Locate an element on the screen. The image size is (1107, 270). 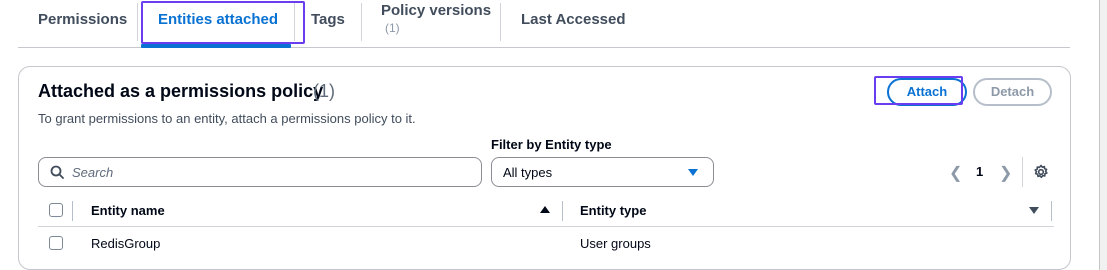
card-title: Attached as a permissions policy is located at coordinates (181, 91).